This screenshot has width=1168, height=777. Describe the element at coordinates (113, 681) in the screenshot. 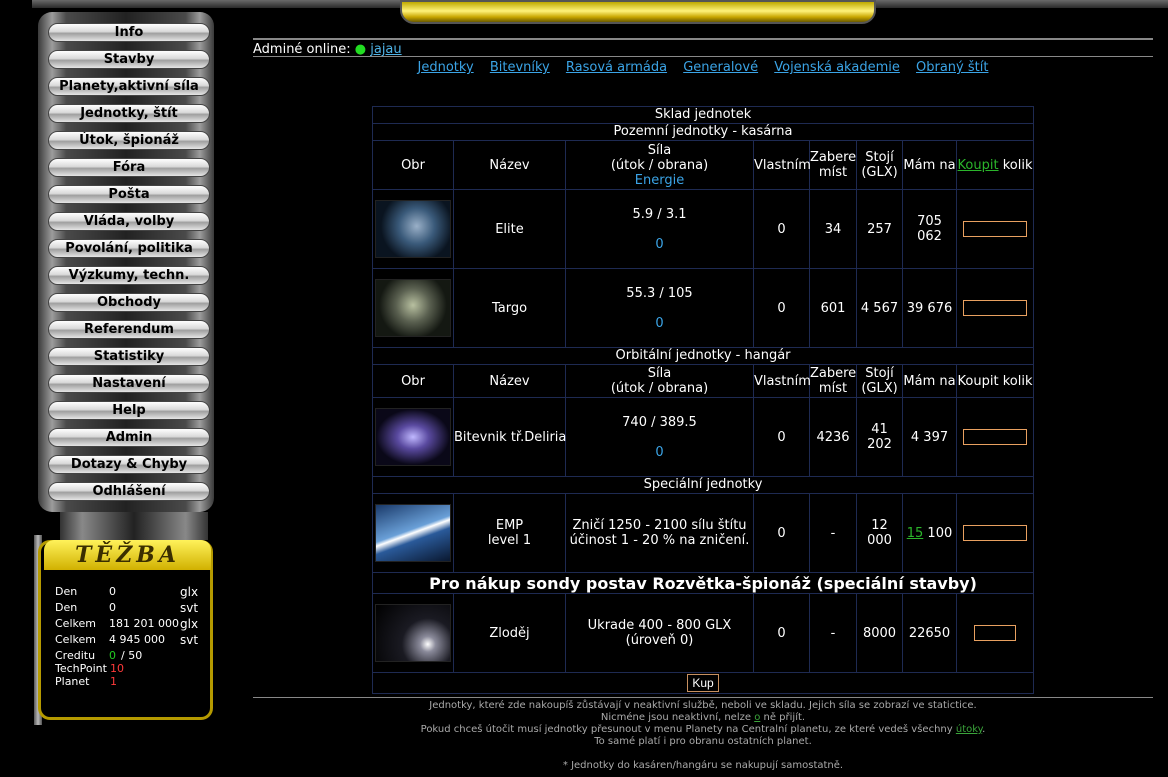

I see `planet-value: 1` at that location.